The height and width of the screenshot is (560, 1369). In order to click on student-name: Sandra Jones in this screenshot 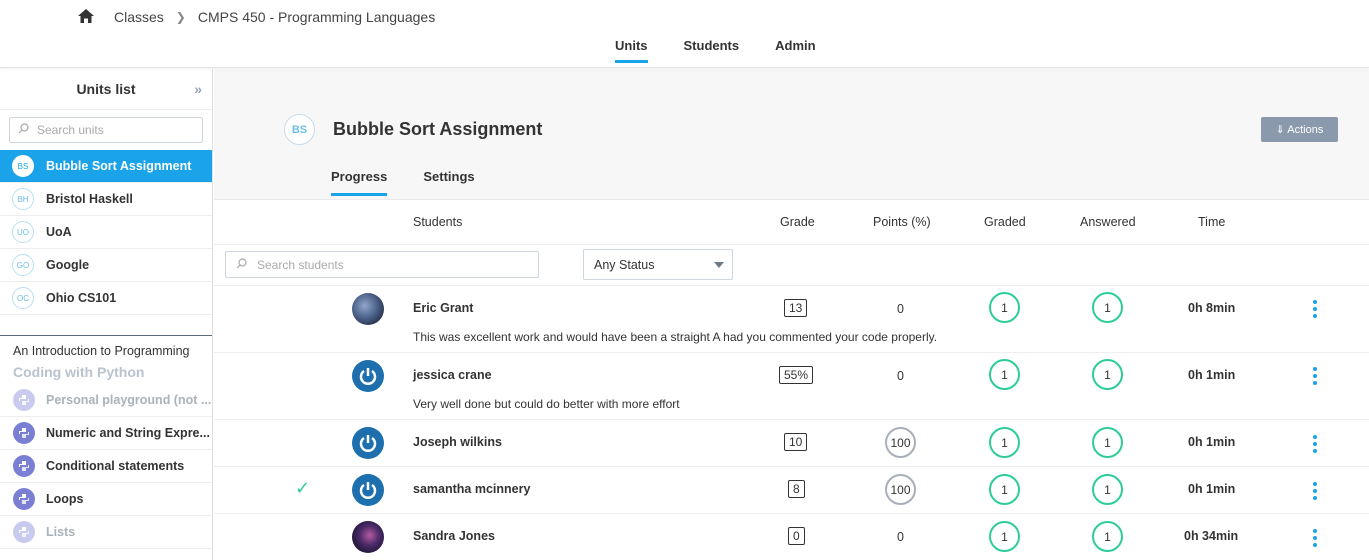, I will do `click(454, 536)`.